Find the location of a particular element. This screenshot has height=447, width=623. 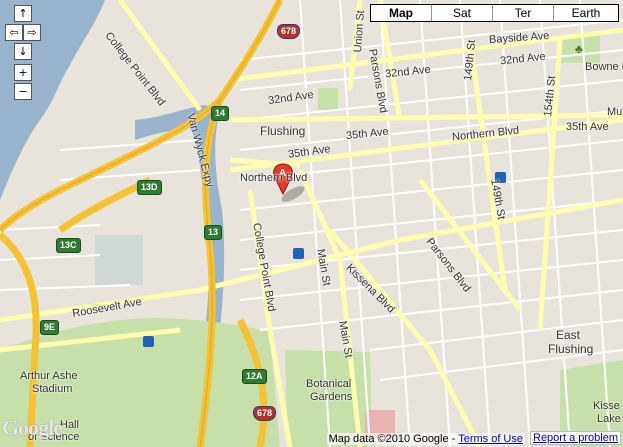

label-flushing-east: Flushing is located at coordinates (571, 349).